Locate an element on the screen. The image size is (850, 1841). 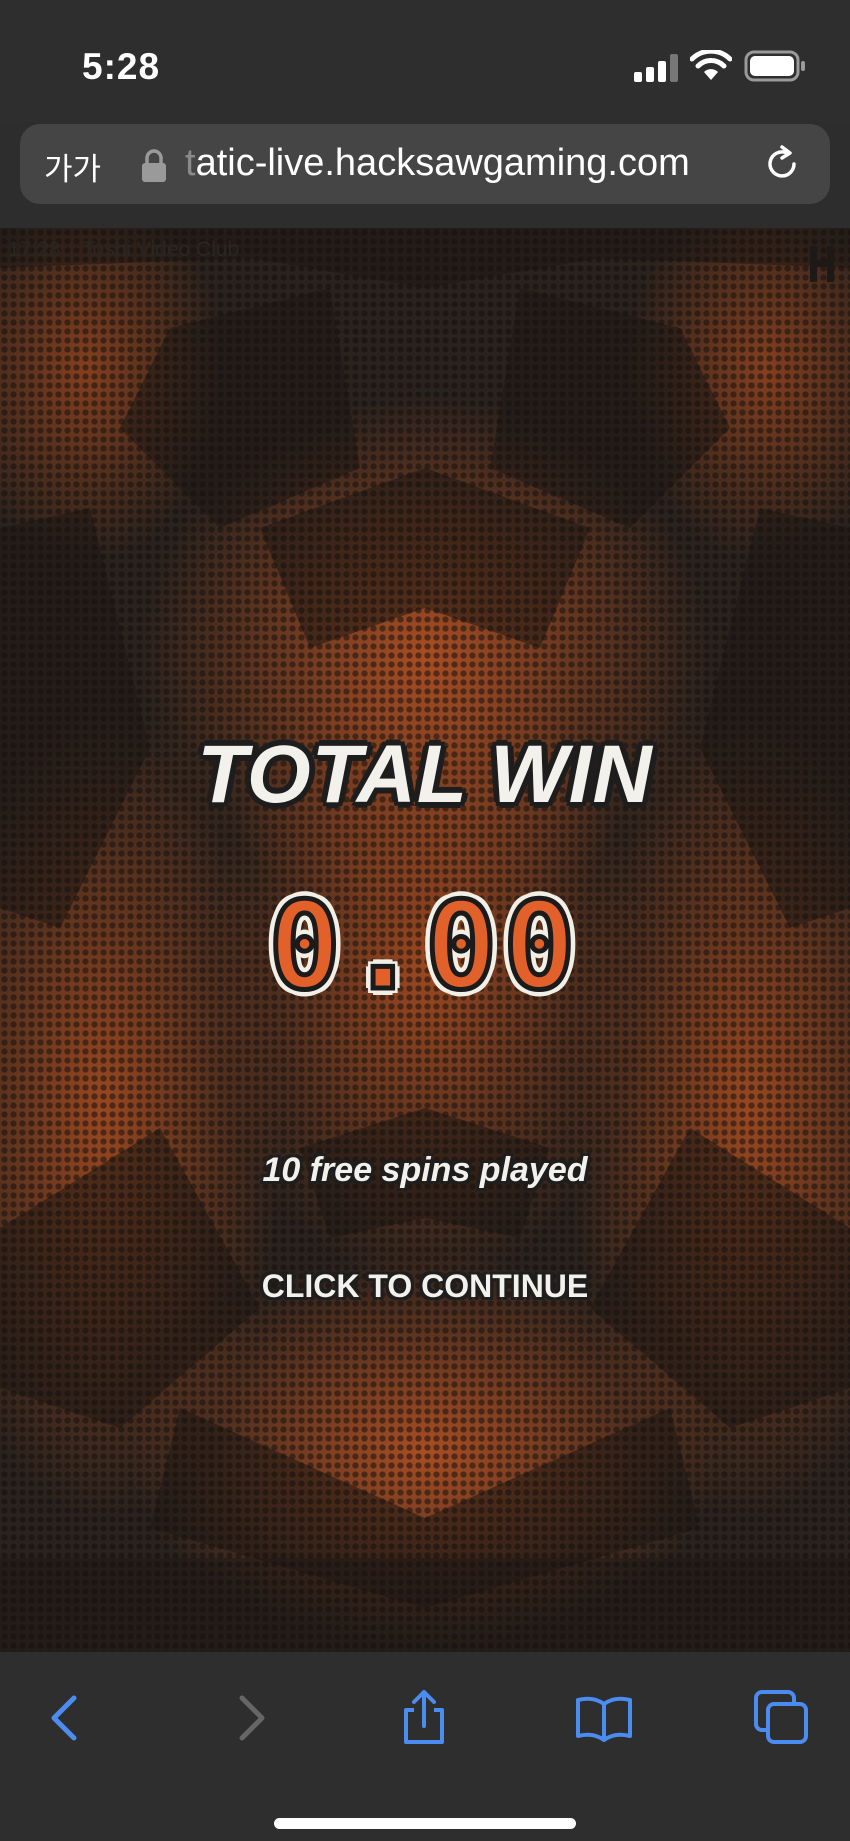
click-to-continue-button: CLICK TO CONTINUE is located at coordinates (425, 1286).